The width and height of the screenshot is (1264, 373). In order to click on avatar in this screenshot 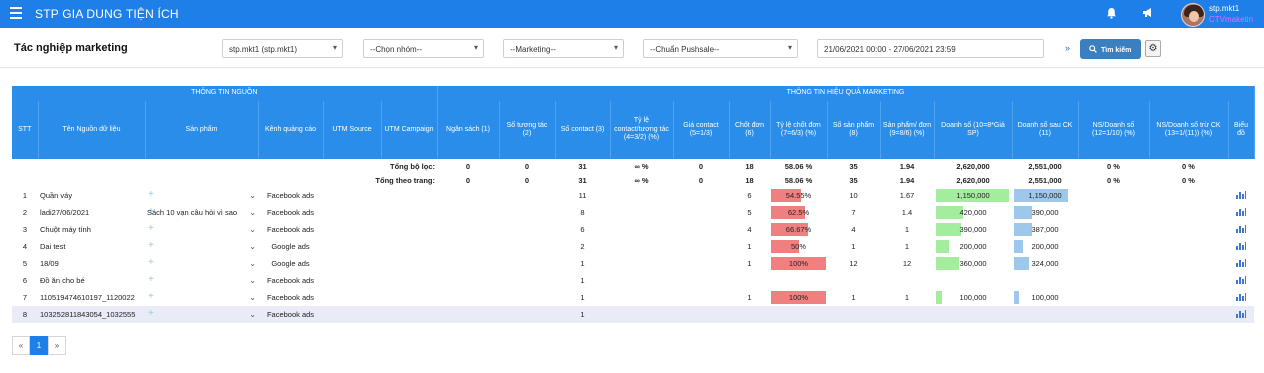, I will do `click(1193, 15)`.